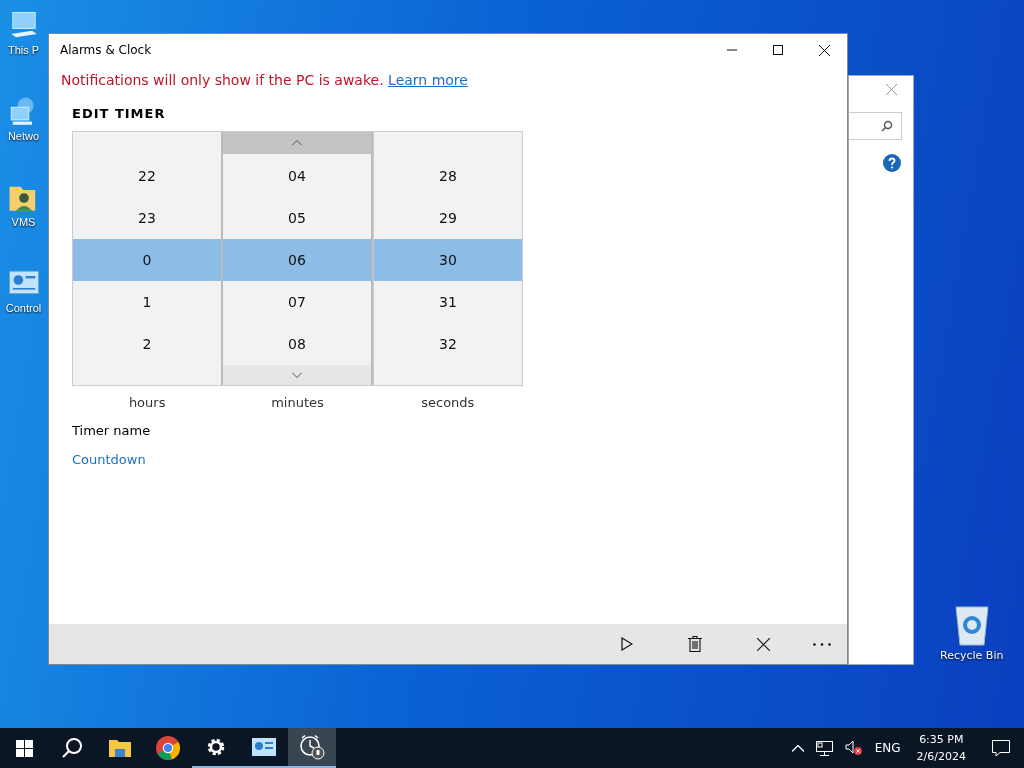 Image resolution: width=1024 pixels, height=768 pixels. I want to click on picker-item: 06, so click(297, 260).